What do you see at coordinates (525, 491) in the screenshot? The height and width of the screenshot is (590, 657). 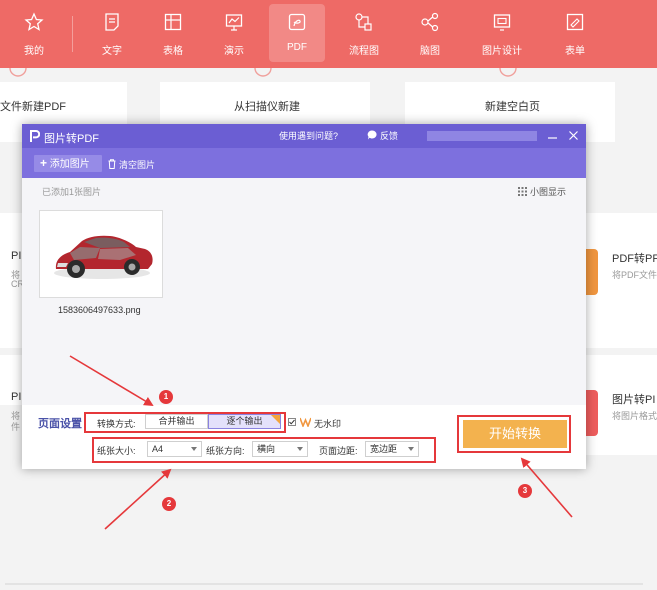 I see `step-marker-3: 3` at bounding box center [525, 491].